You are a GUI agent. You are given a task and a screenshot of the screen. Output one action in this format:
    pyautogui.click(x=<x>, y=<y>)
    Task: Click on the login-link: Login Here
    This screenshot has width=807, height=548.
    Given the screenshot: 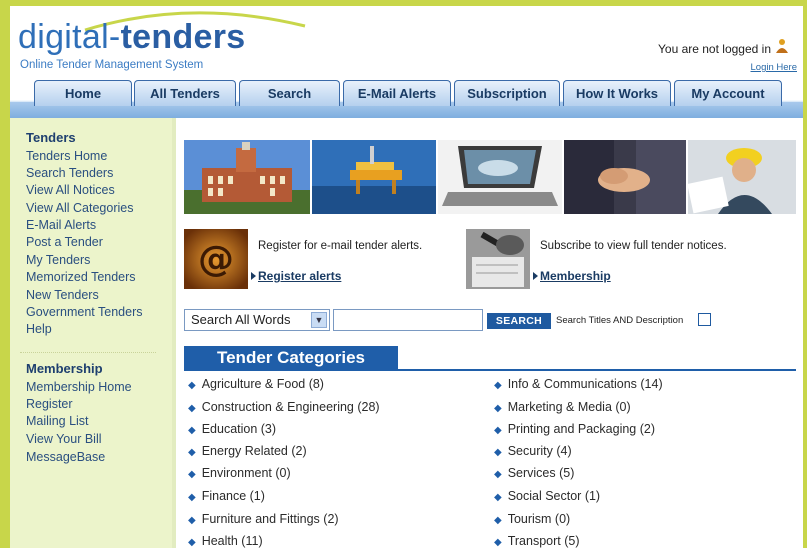 What is the action you would take?
    pyautogui.click(x=774, y=67)
    